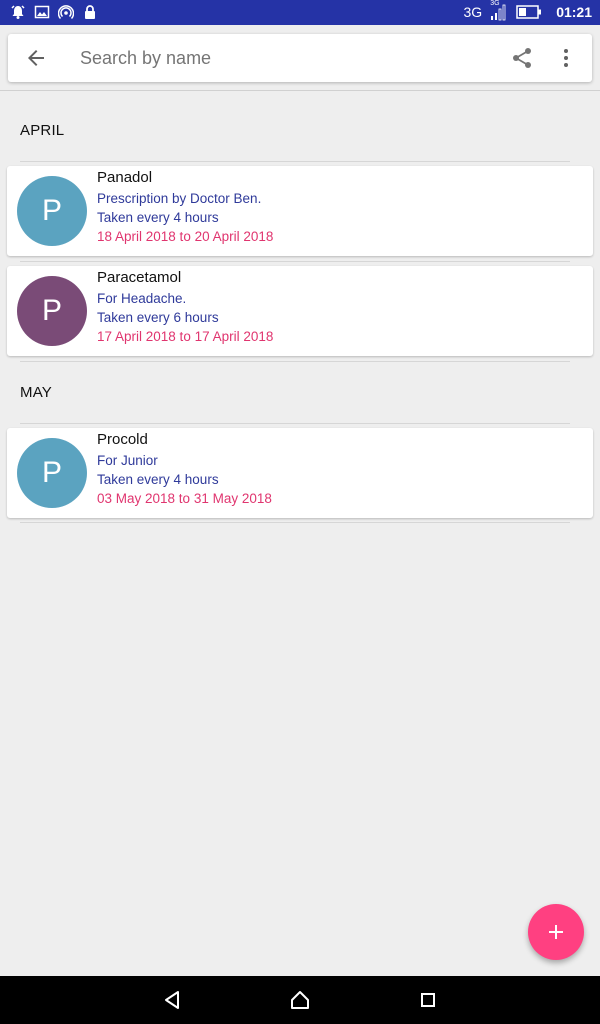 The height and width of the screenshot is (1024, 600). I want to click on system-nav-bar, so click(300, 1000).